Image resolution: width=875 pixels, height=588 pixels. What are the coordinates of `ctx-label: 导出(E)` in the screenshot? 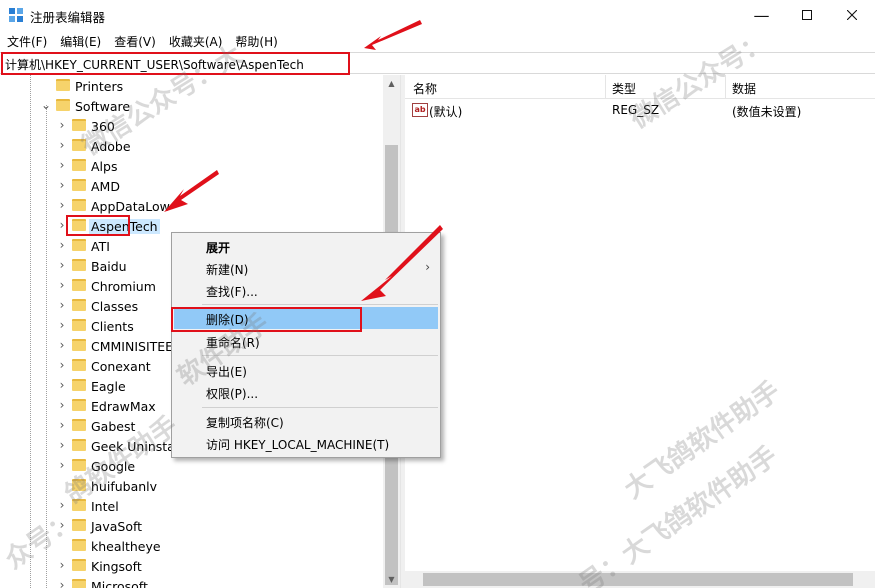 It's located at (226, 372).